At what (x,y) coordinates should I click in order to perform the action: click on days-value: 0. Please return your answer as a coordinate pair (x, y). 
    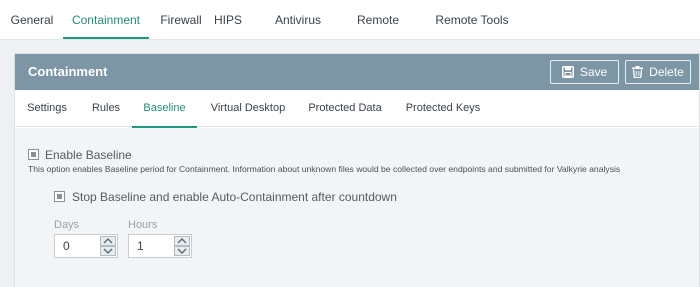
    Looking at the image, I should click on (66, 246).